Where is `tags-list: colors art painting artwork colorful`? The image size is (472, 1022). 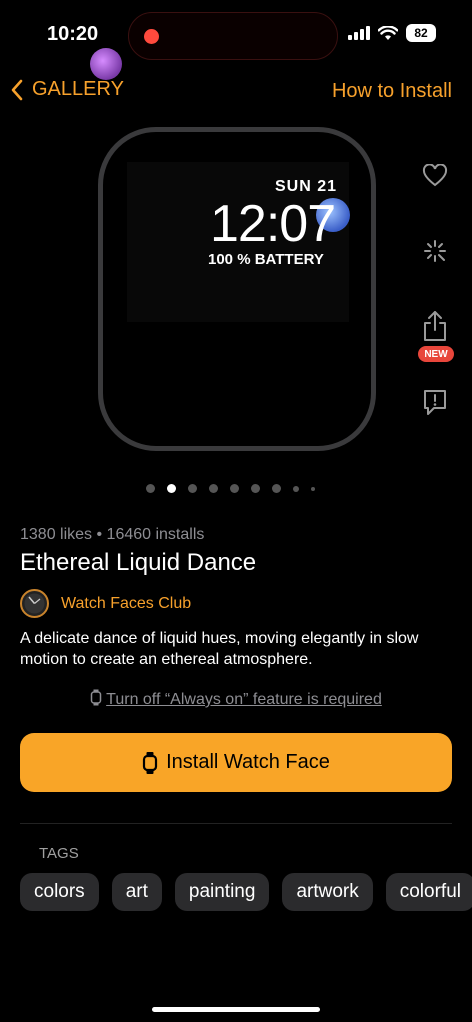
tags-list: colors art painting artwork colorful is located at coordinates (246, 892).